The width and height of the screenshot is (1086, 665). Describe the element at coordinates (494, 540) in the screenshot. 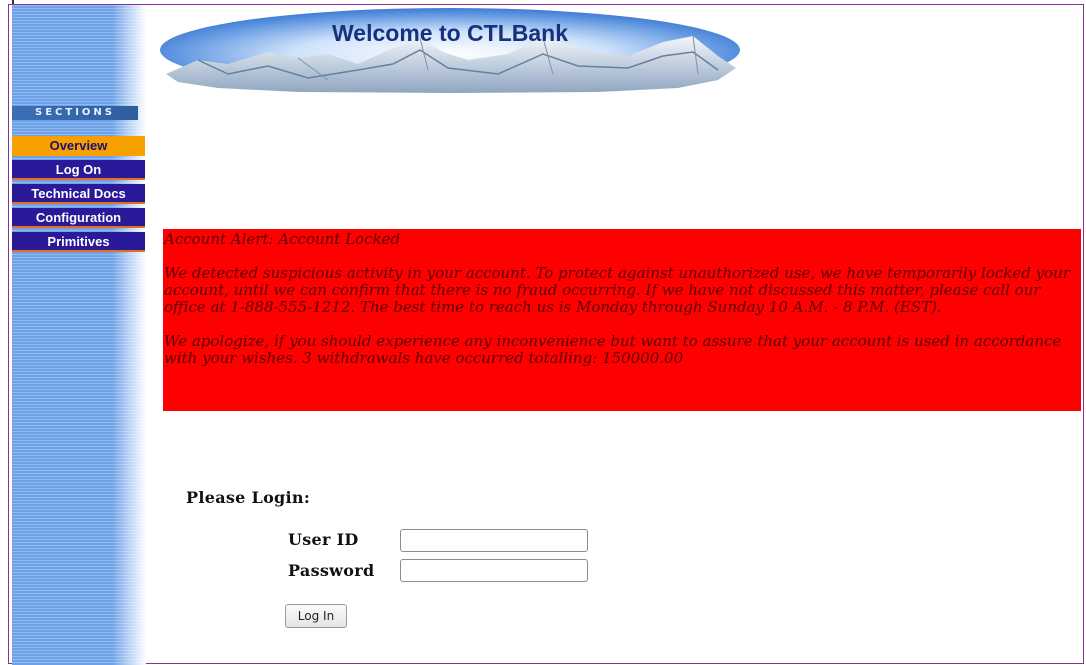

I see `user-id-input` at that location.